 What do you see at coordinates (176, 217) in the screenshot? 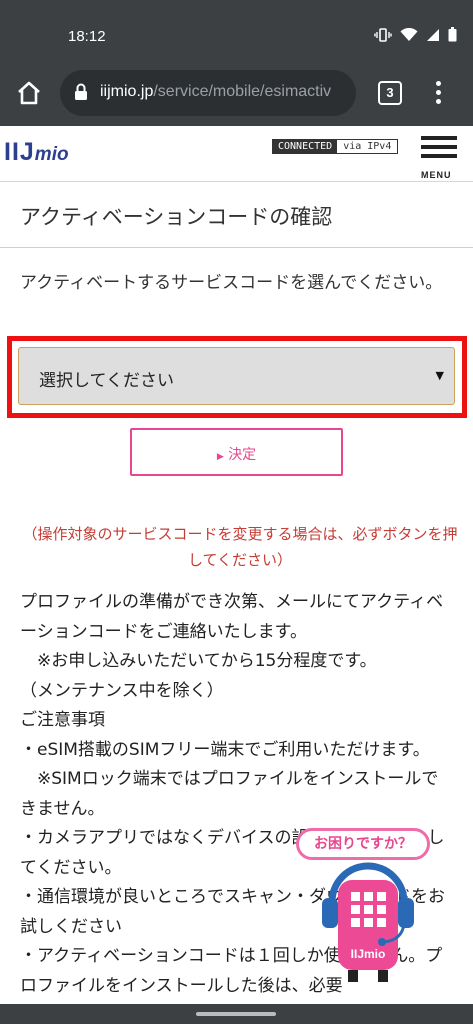
I see `page-title: アクティベーションコードの確認` at bounding box center [176, 217].